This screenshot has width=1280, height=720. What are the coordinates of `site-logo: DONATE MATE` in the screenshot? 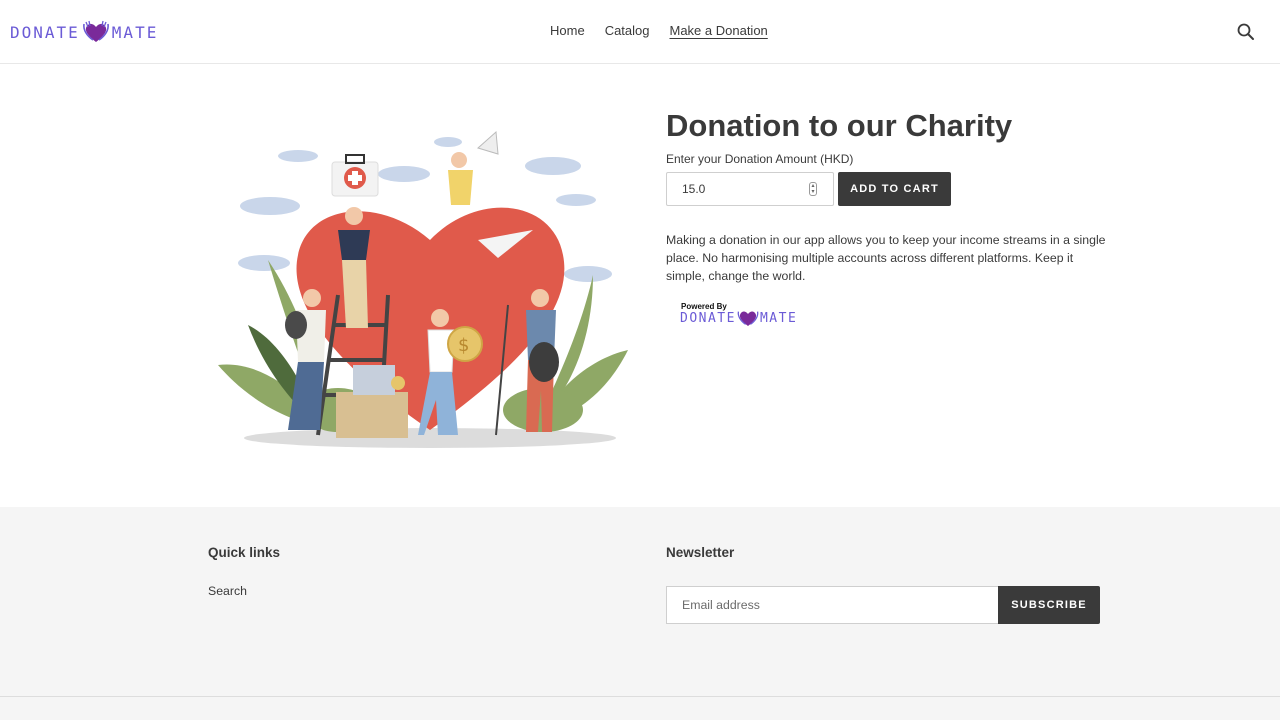 It's located at (84, 32).